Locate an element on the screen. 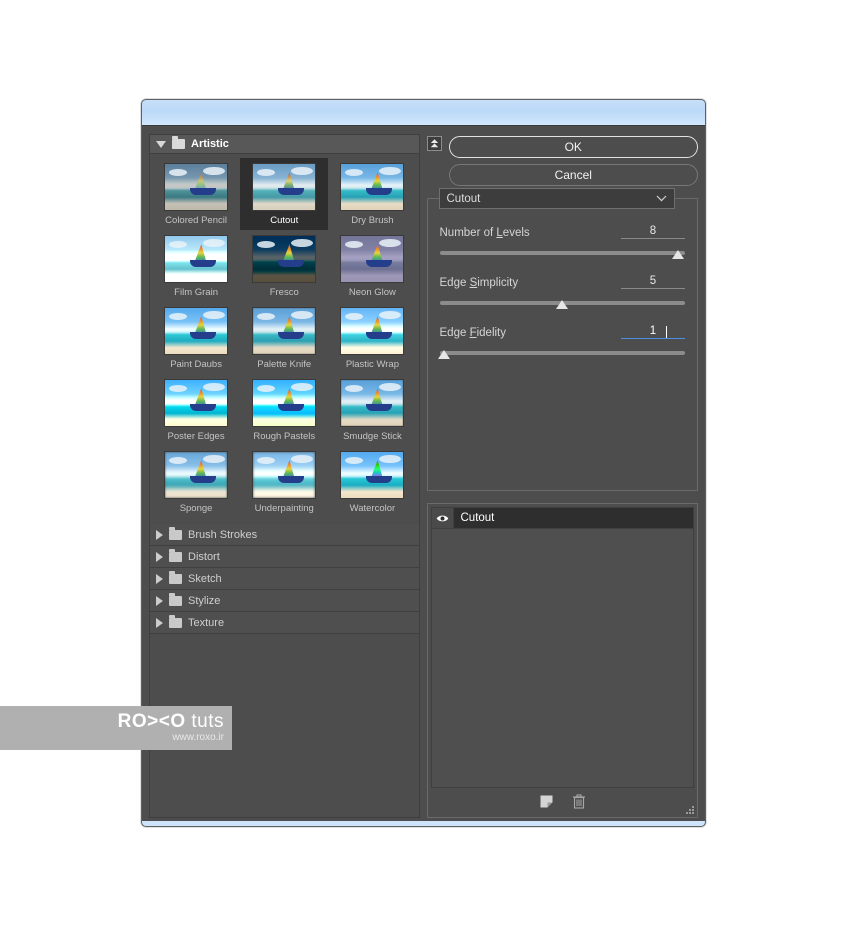 This screenshot has width=850, height=928. watermark-brand-mark: >< is located at coordinates (159, 721).